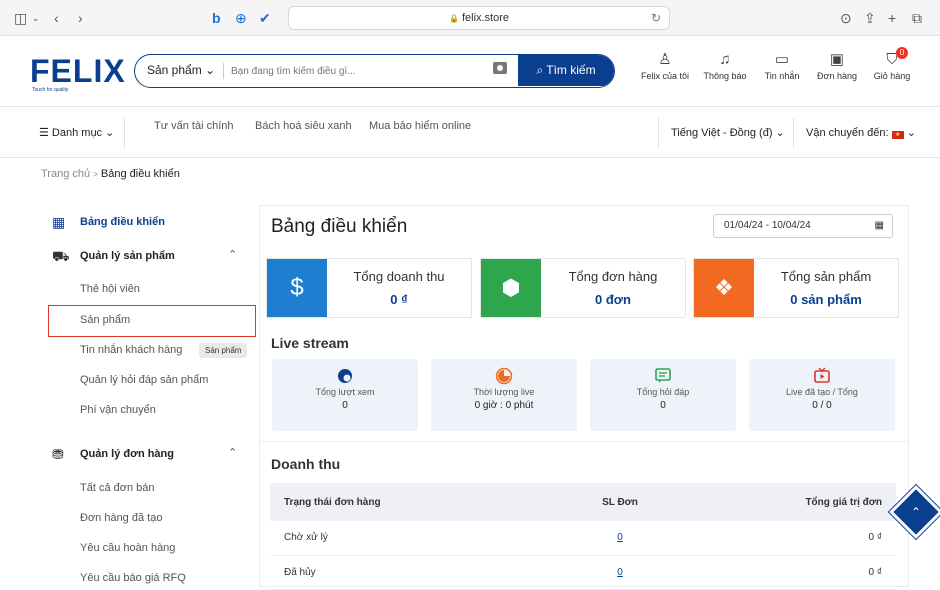 The image size is (940, 590). I want to click on back-icon: ‹, so click(56, 18).